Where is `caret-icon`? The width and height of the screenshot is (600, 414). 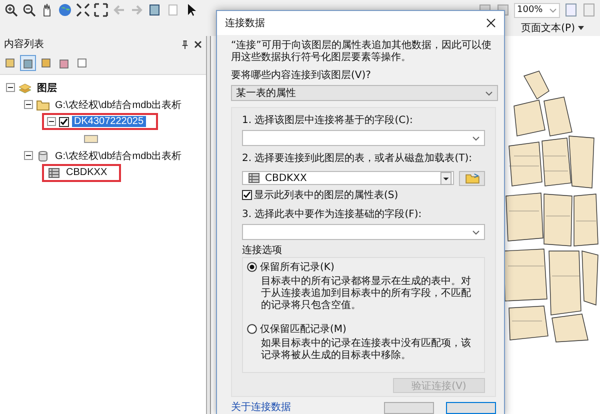
caret-icon is located at coordinates (581, 28).